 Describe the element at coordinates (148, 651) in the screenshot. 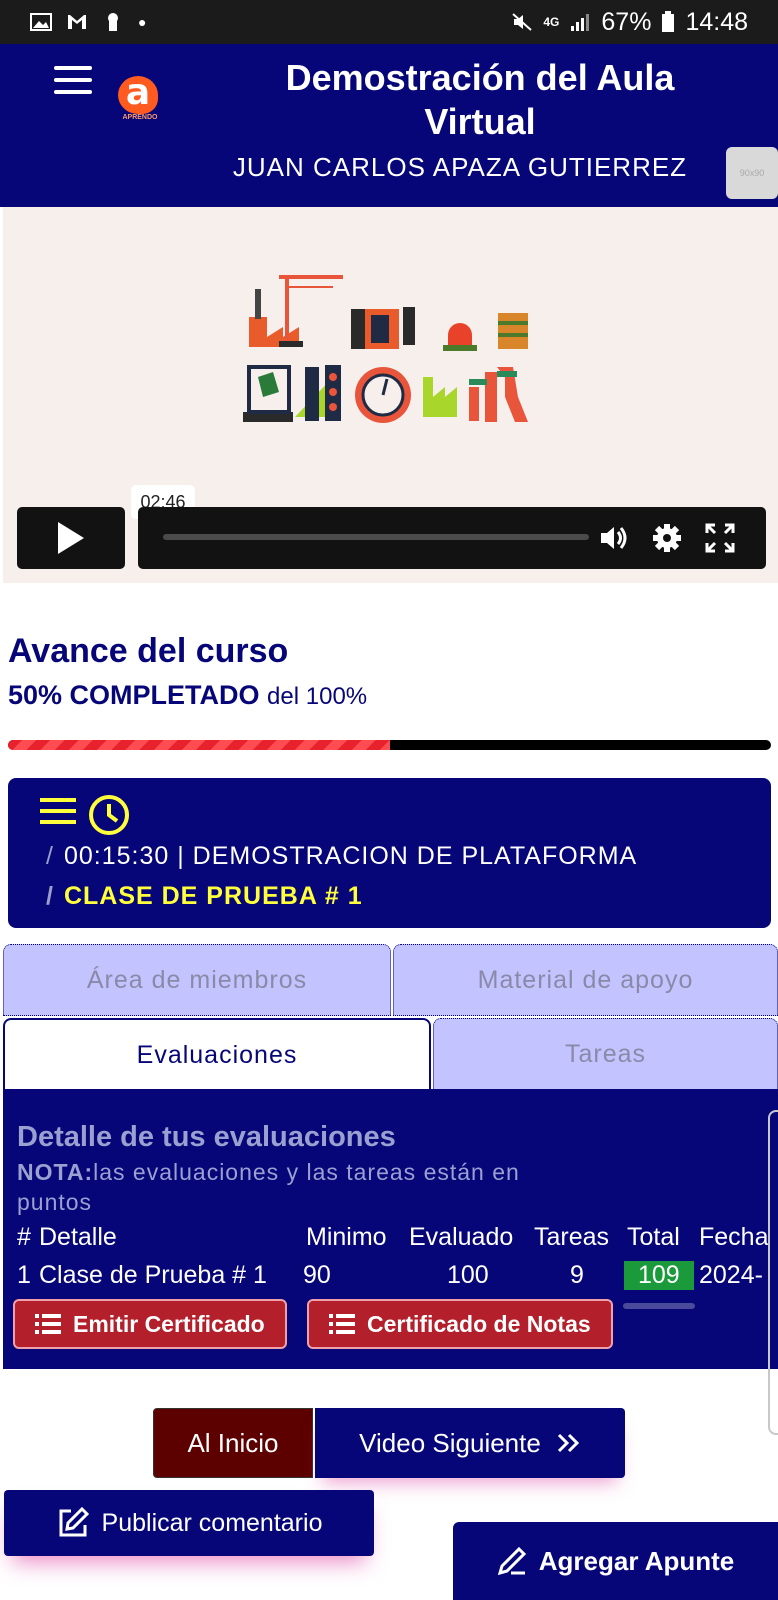

I see `progress-heading: Avance del curso` at that location.